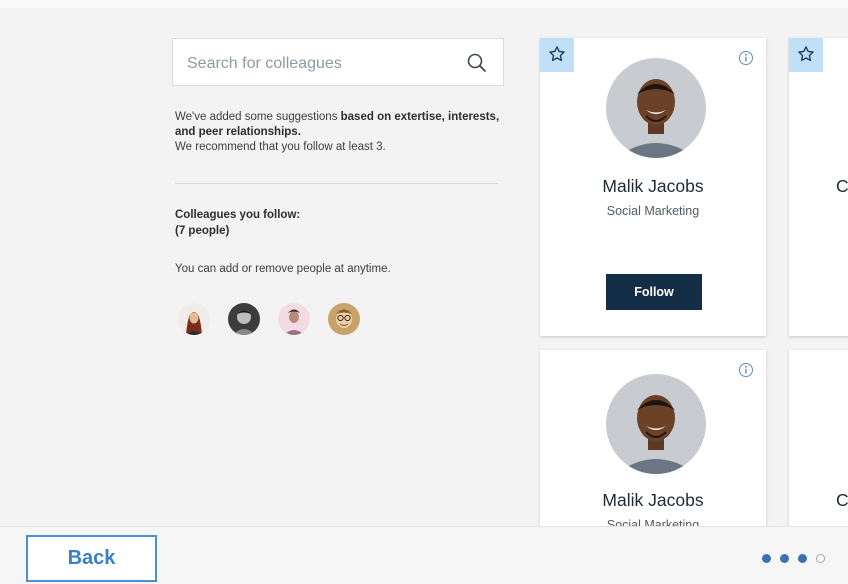 The image size is (848, 584). Describe the element at coordinates (194, 319) in the screenshot. I see `avatar-woman-red-hair` at that location.